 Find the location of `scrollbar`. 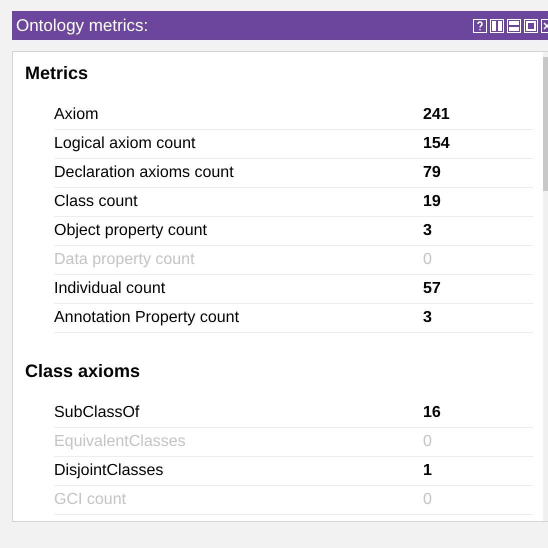

scrollbar is located at coordinates (545, 286).